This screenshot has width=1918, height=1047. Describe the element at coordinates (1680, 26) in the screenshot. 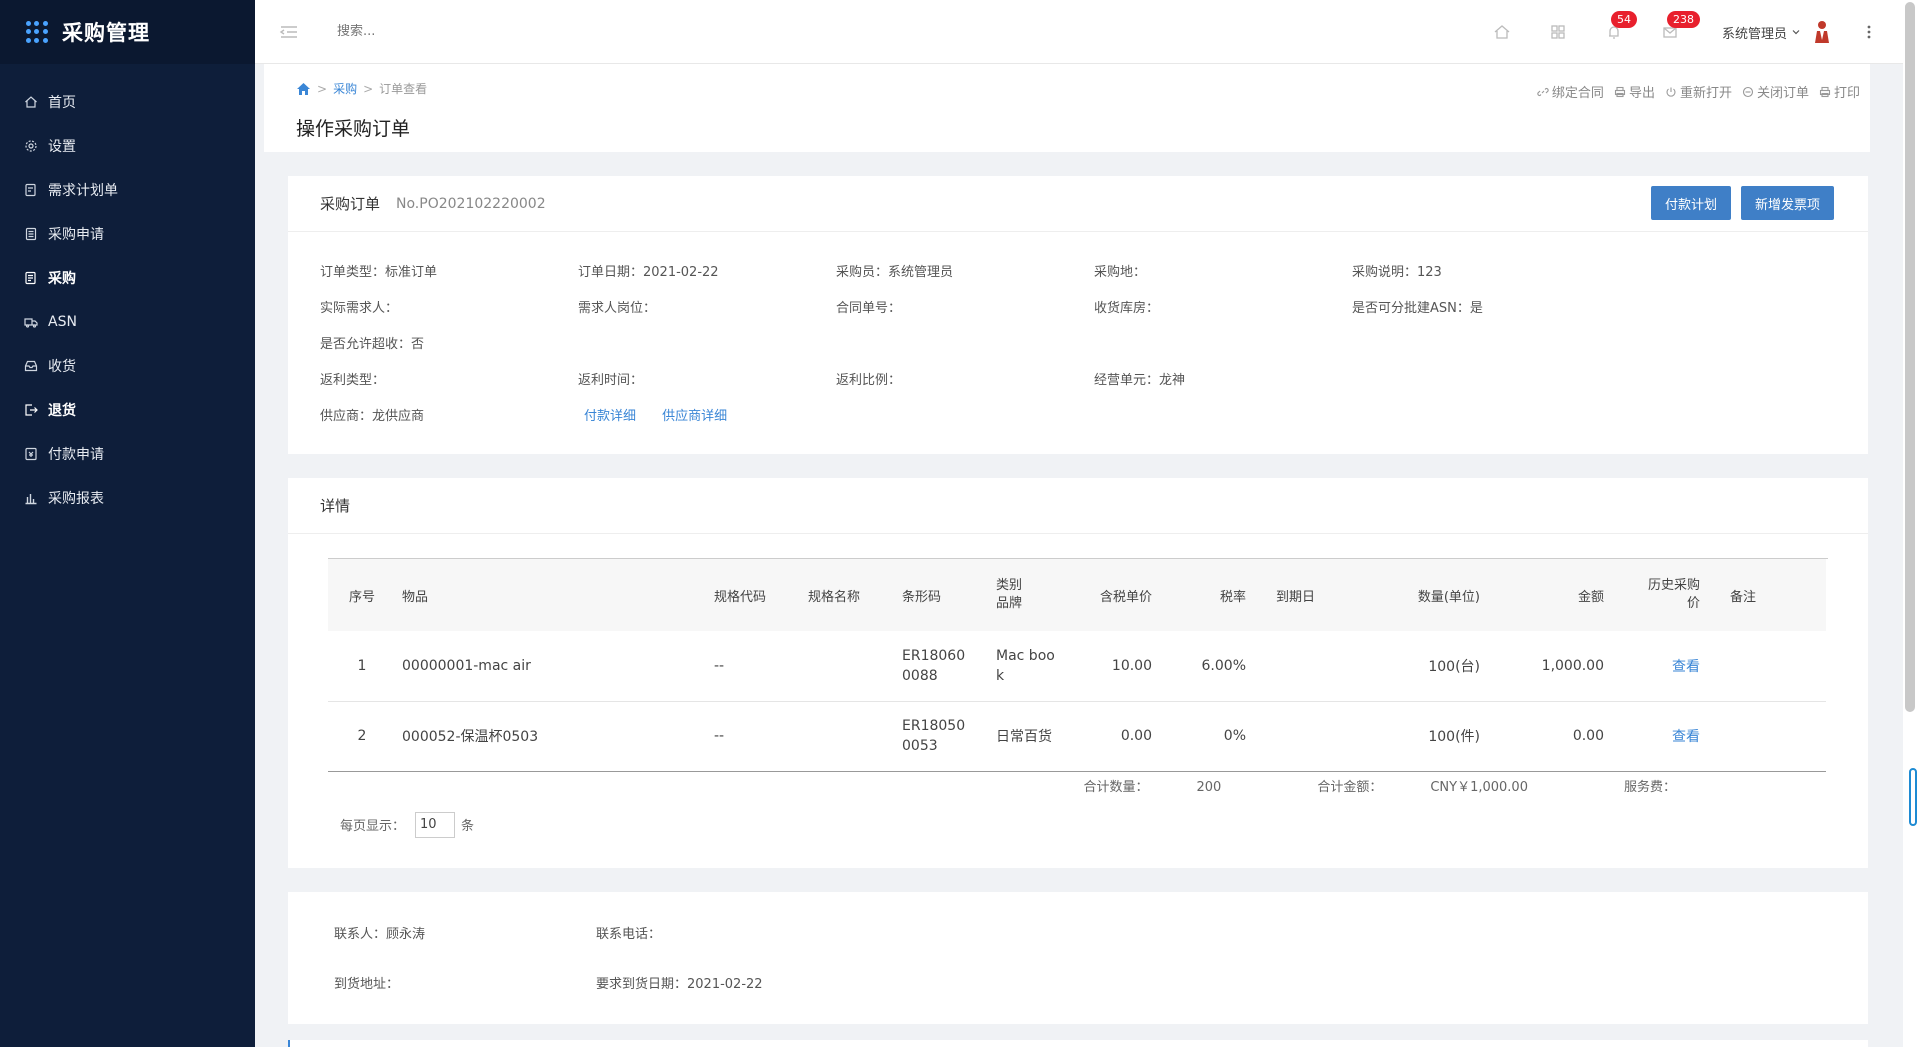

I see `mail-icon: 238` at that location.